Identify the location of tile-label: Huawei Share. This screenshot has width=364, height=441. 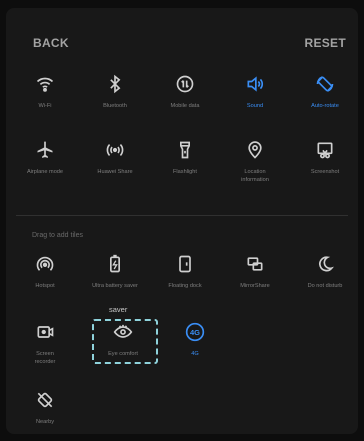
(115, 172).